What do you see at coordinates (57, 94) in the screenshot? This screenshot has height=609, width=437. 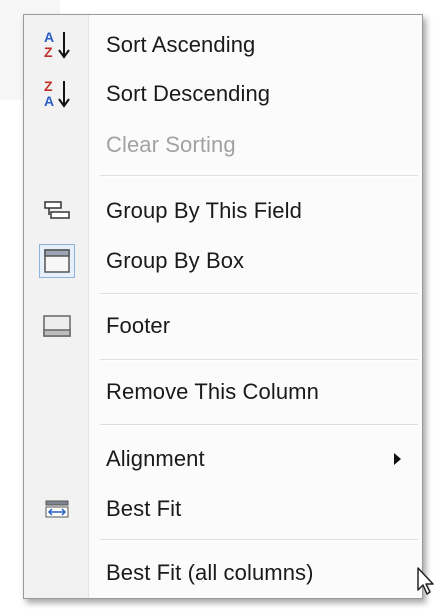 I see `sort-descending-icon: Z A` at bounding box center [57, 94].